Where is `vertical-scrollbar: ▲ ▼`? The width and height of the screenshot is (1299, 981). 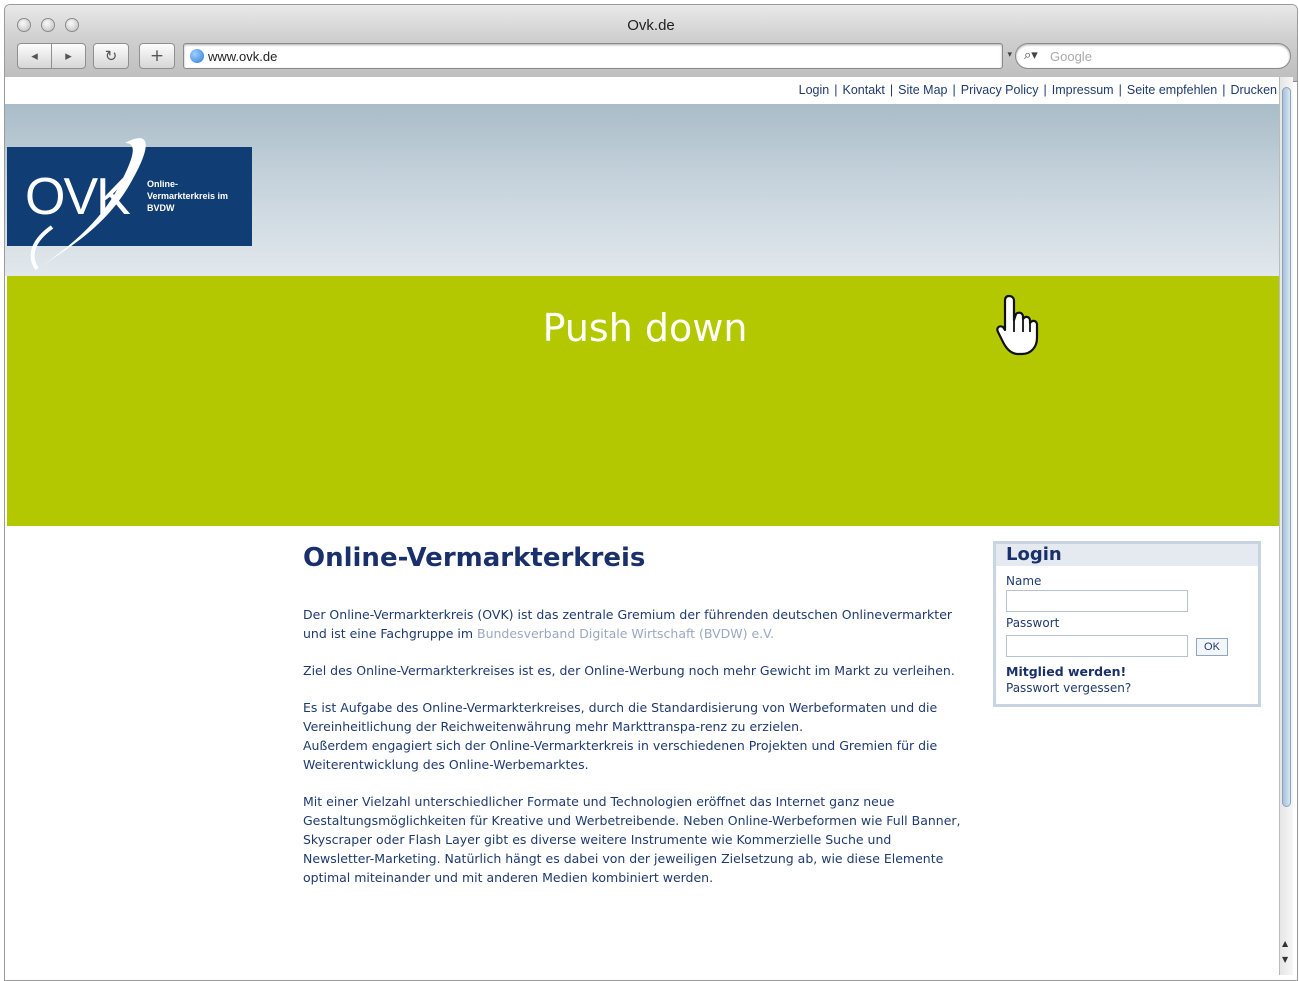 vertical-scrollbar: ▲ ▼ is located at coordinates (1286, 526).